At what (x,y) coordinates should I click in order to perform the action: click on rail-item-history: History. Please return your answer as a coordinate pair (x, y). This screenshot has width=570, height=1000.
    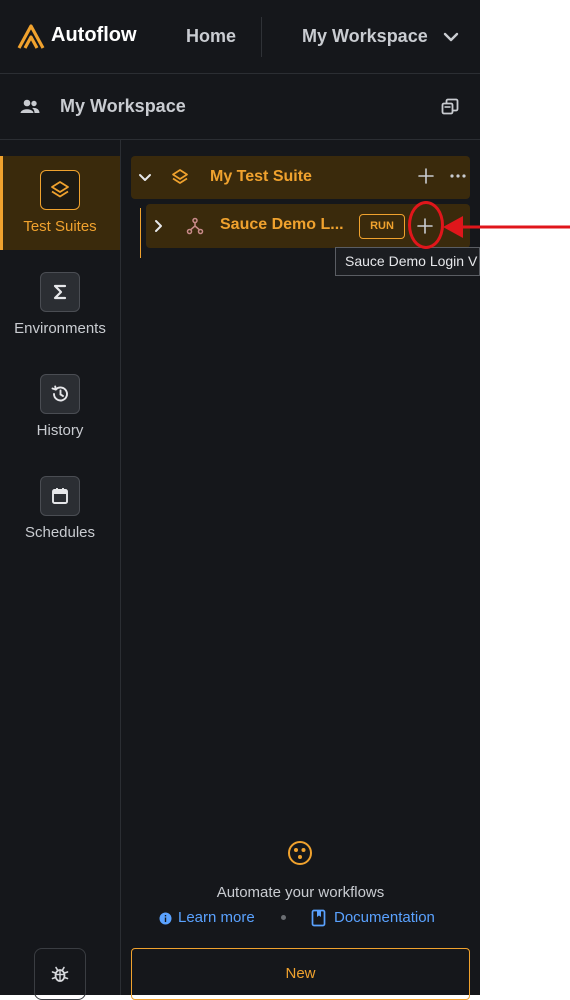
    Looking at the image, I should click on (60, 407).